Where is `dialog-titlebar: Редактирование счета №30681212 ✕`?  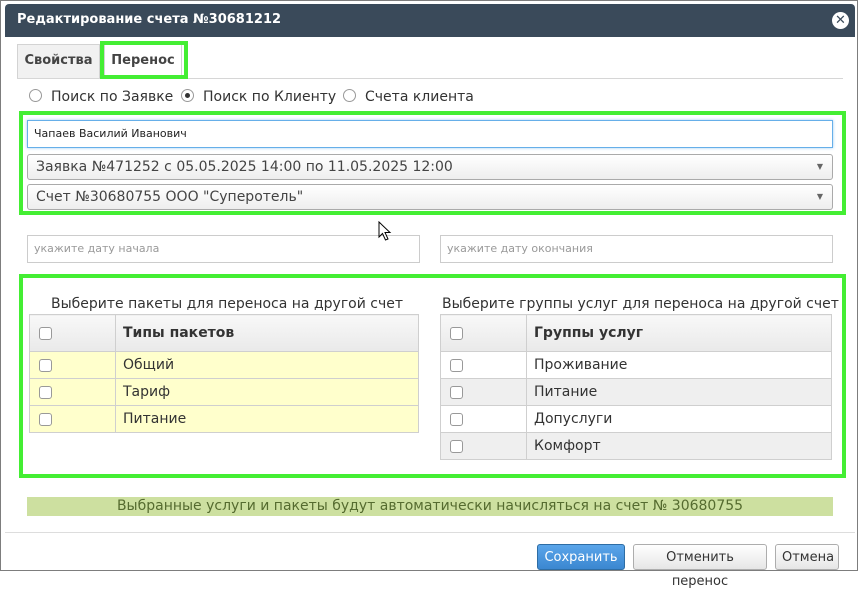 dialog-titlebar: Редактирование счета №30681212 ✕ is located at coordinates (430, 20).